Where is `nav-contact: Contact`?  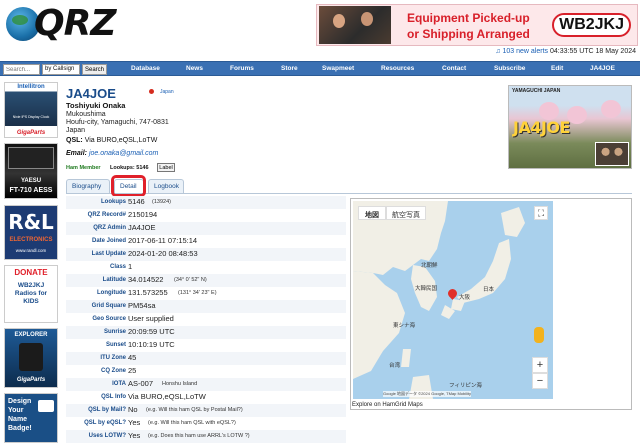 nav-contact: Contact is located at coordinates (454, 68).